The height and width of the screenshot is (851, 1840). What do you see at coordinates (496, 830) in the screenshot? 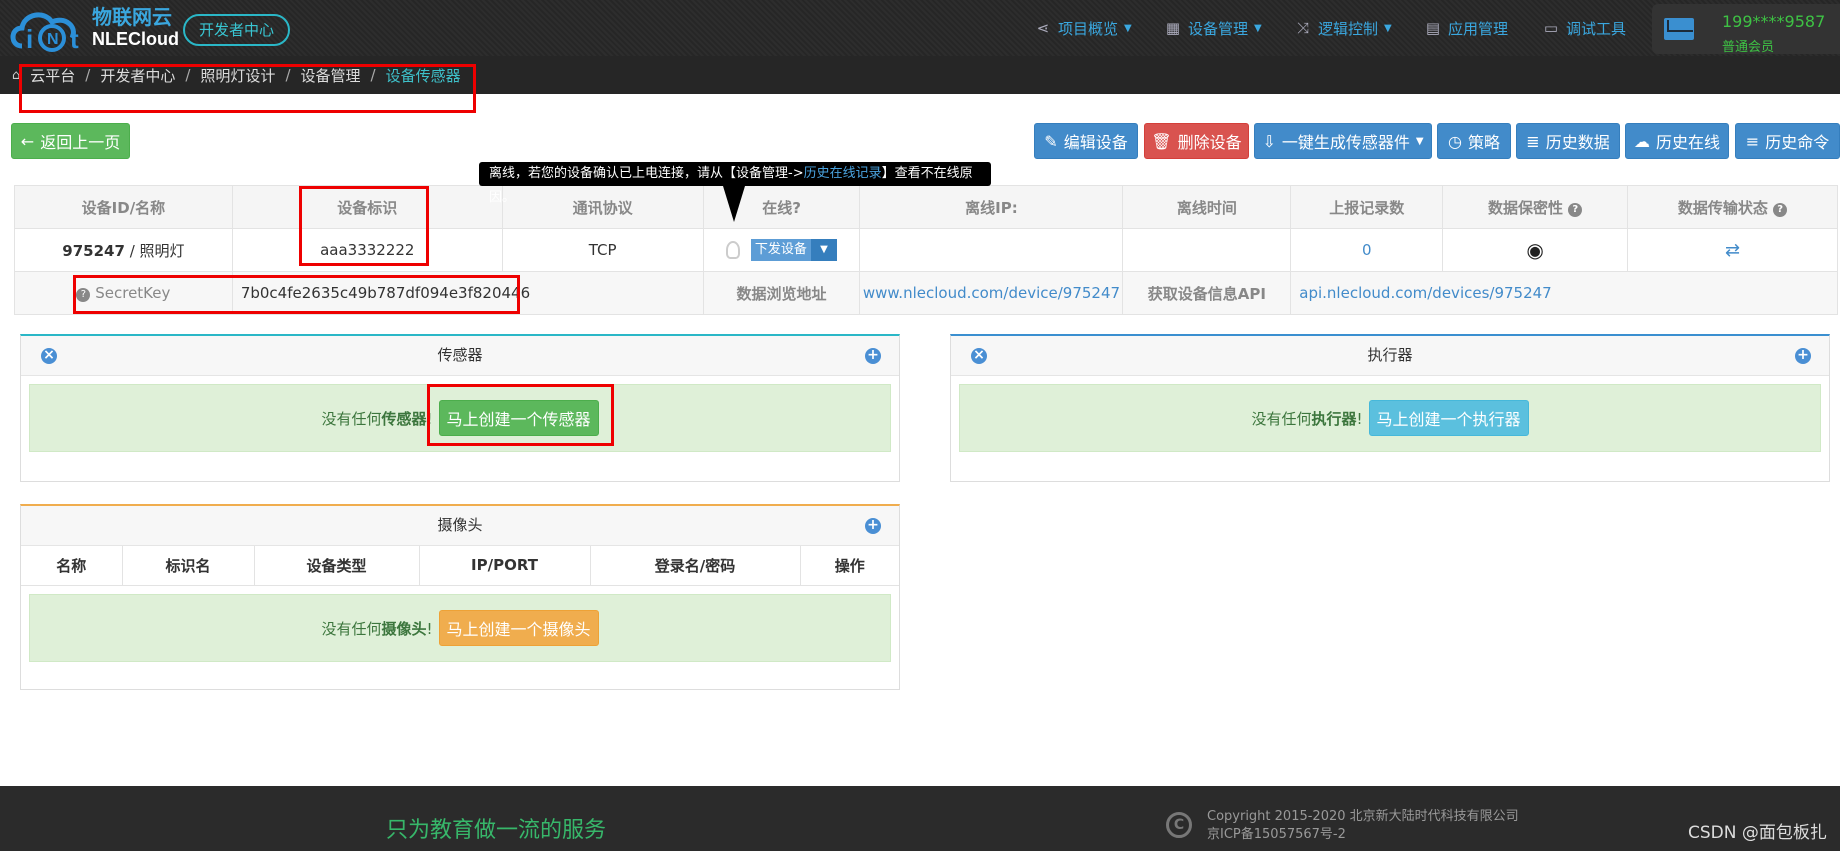
I see `footer-slogan: 只为教育做一流的服务` at bounding box center [496, 830].